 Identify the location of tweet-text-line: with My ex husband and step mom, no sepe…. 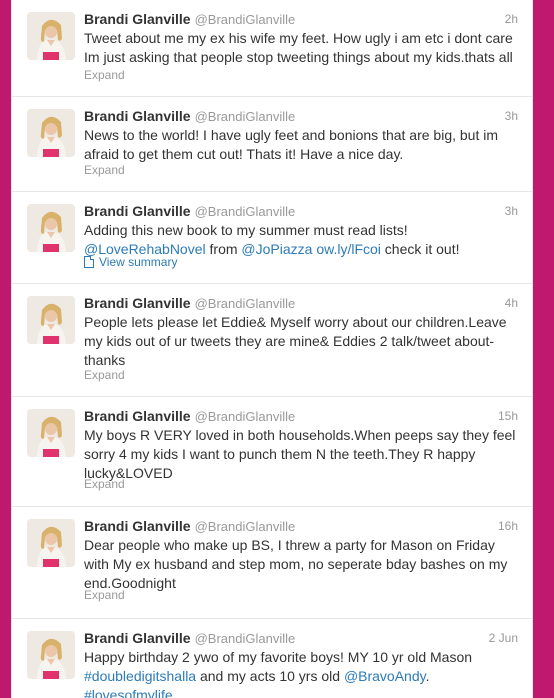
(296, 564).